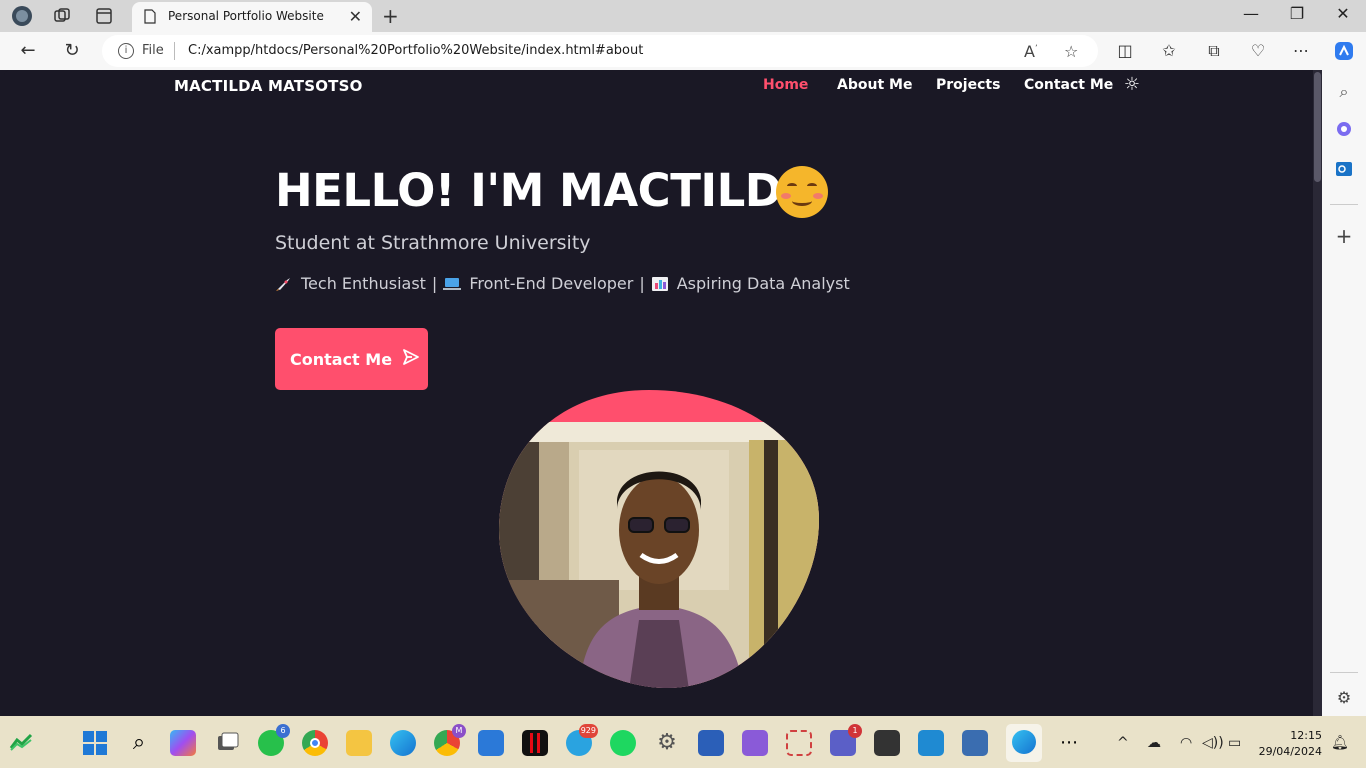  I want to click on browser-tab-bar: Personal Portfolio Website ✕ + — ❐ ✕, so click(683, 16).